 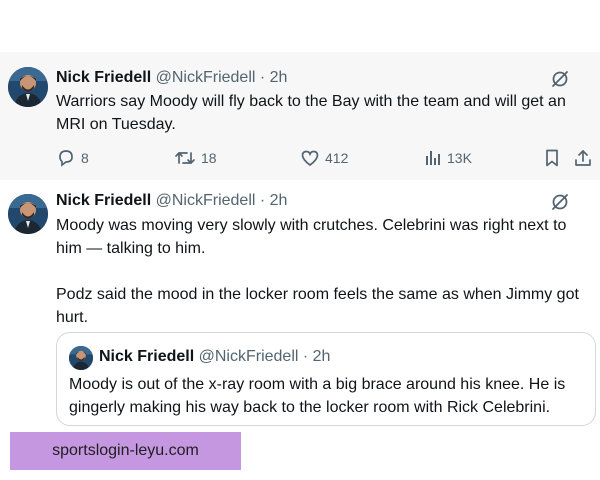 I want to click on bookmark-icon, so click(x=552, y=158).